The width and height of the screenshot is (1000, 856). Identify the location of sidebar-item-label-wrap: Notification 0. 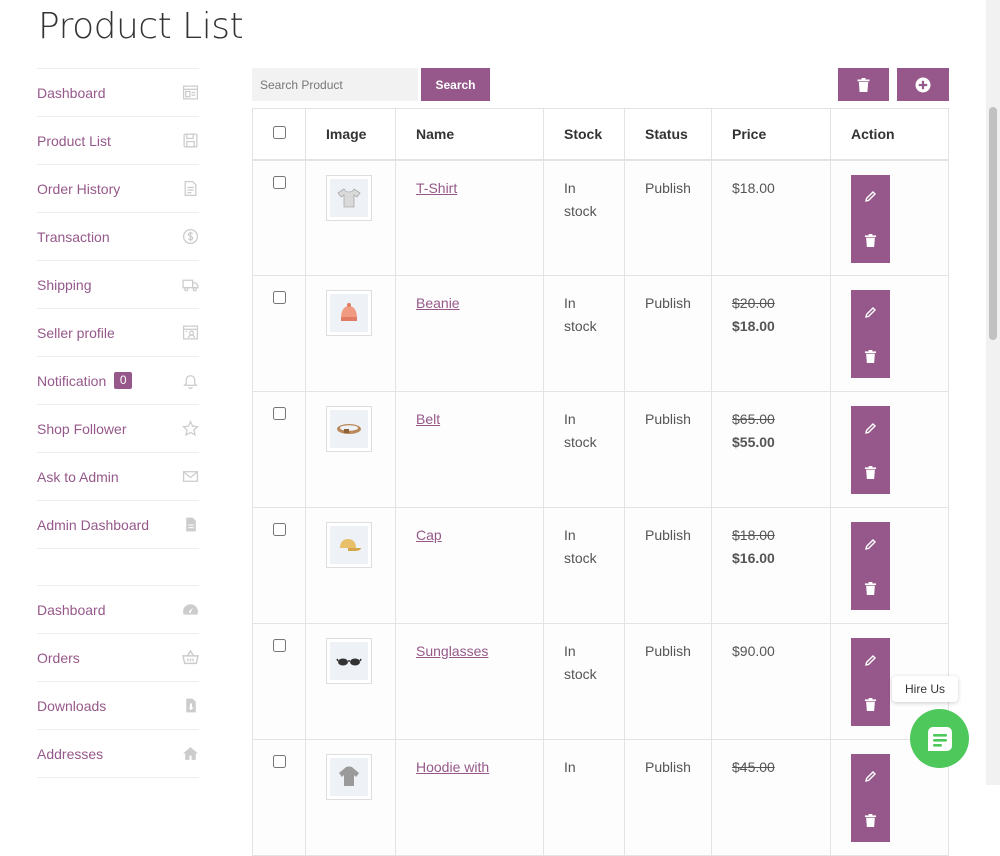
(85, 380).